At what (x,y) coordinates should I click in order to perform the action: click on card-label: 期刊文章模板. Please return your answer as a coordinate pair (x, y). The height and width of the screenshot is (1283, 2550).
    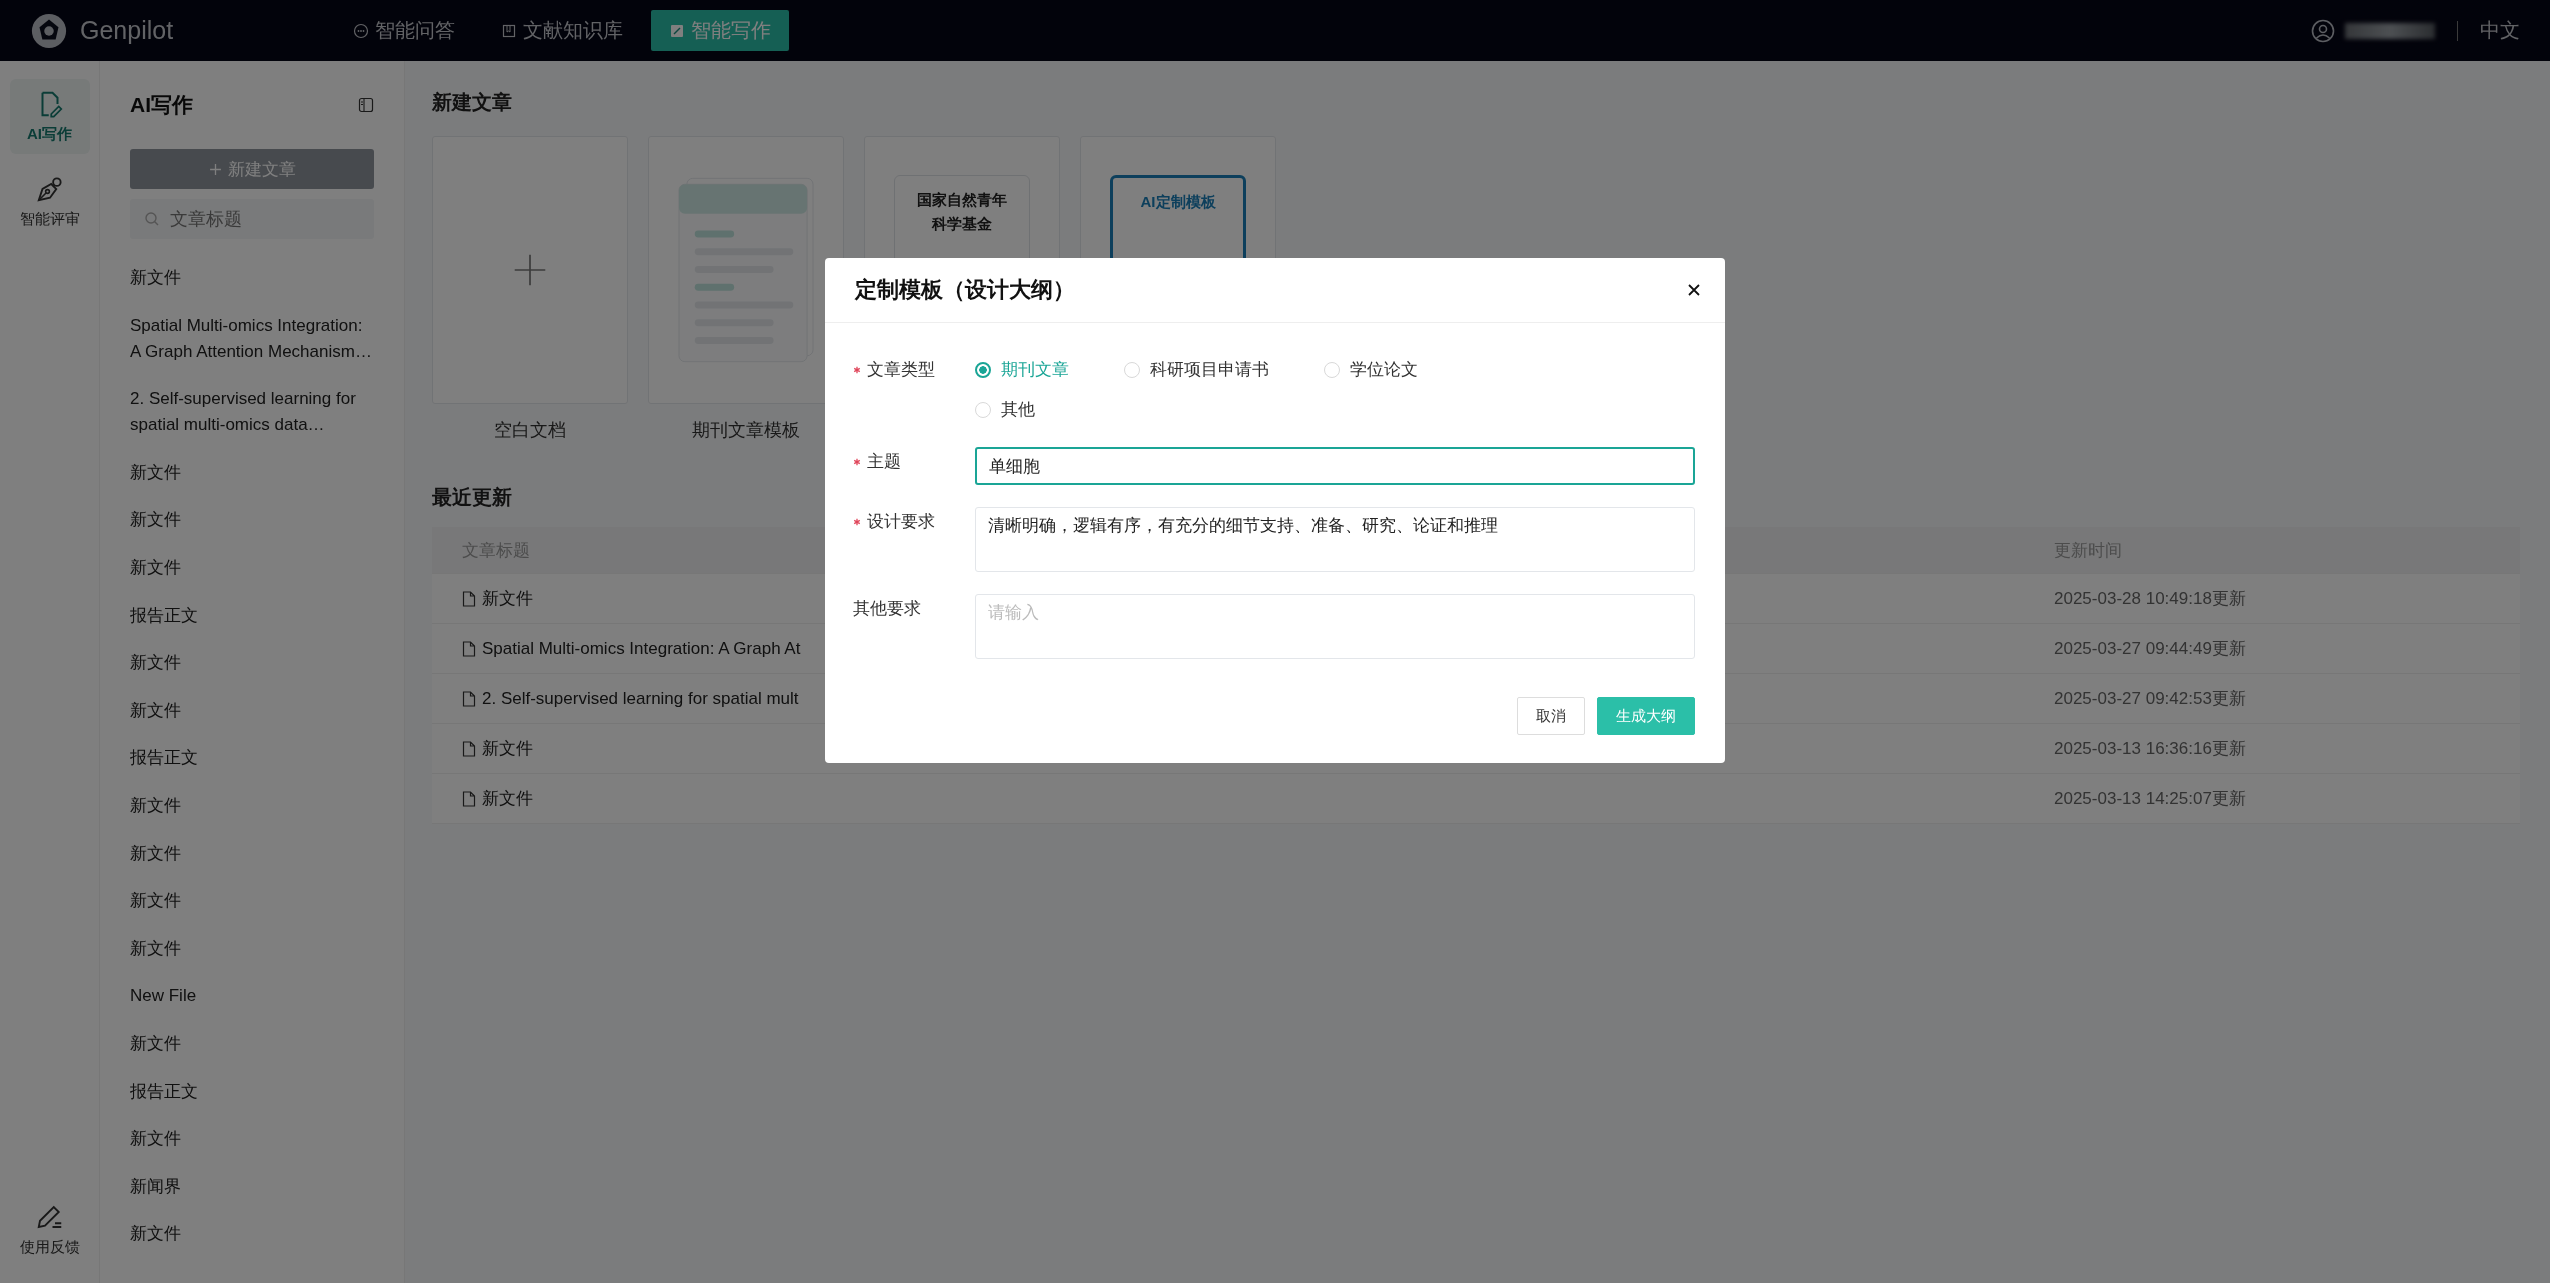
    Looking at the image, I should click on (746, 430).